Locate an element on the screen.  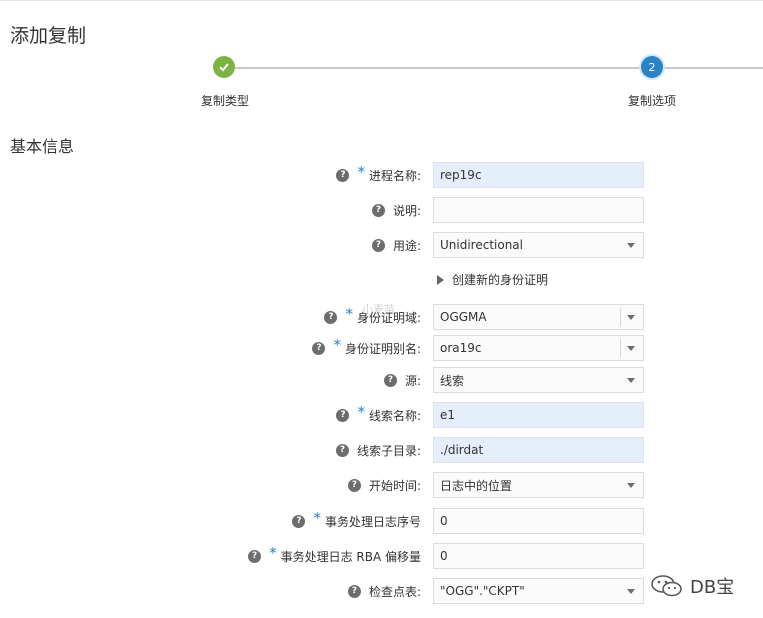
row-txn-log-seq: ? * 事务处理日志序号 0 is located at coordinates (381, 521).